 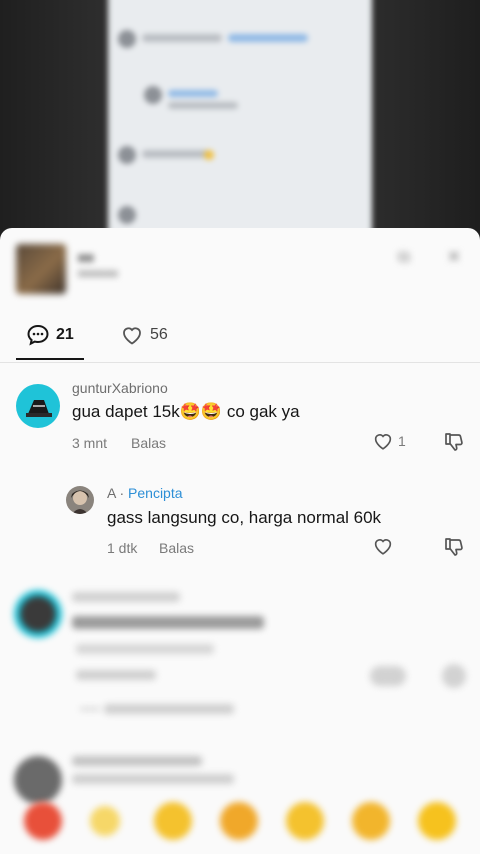 I want to click on likes-count: 56, so click(x=159, y=334).